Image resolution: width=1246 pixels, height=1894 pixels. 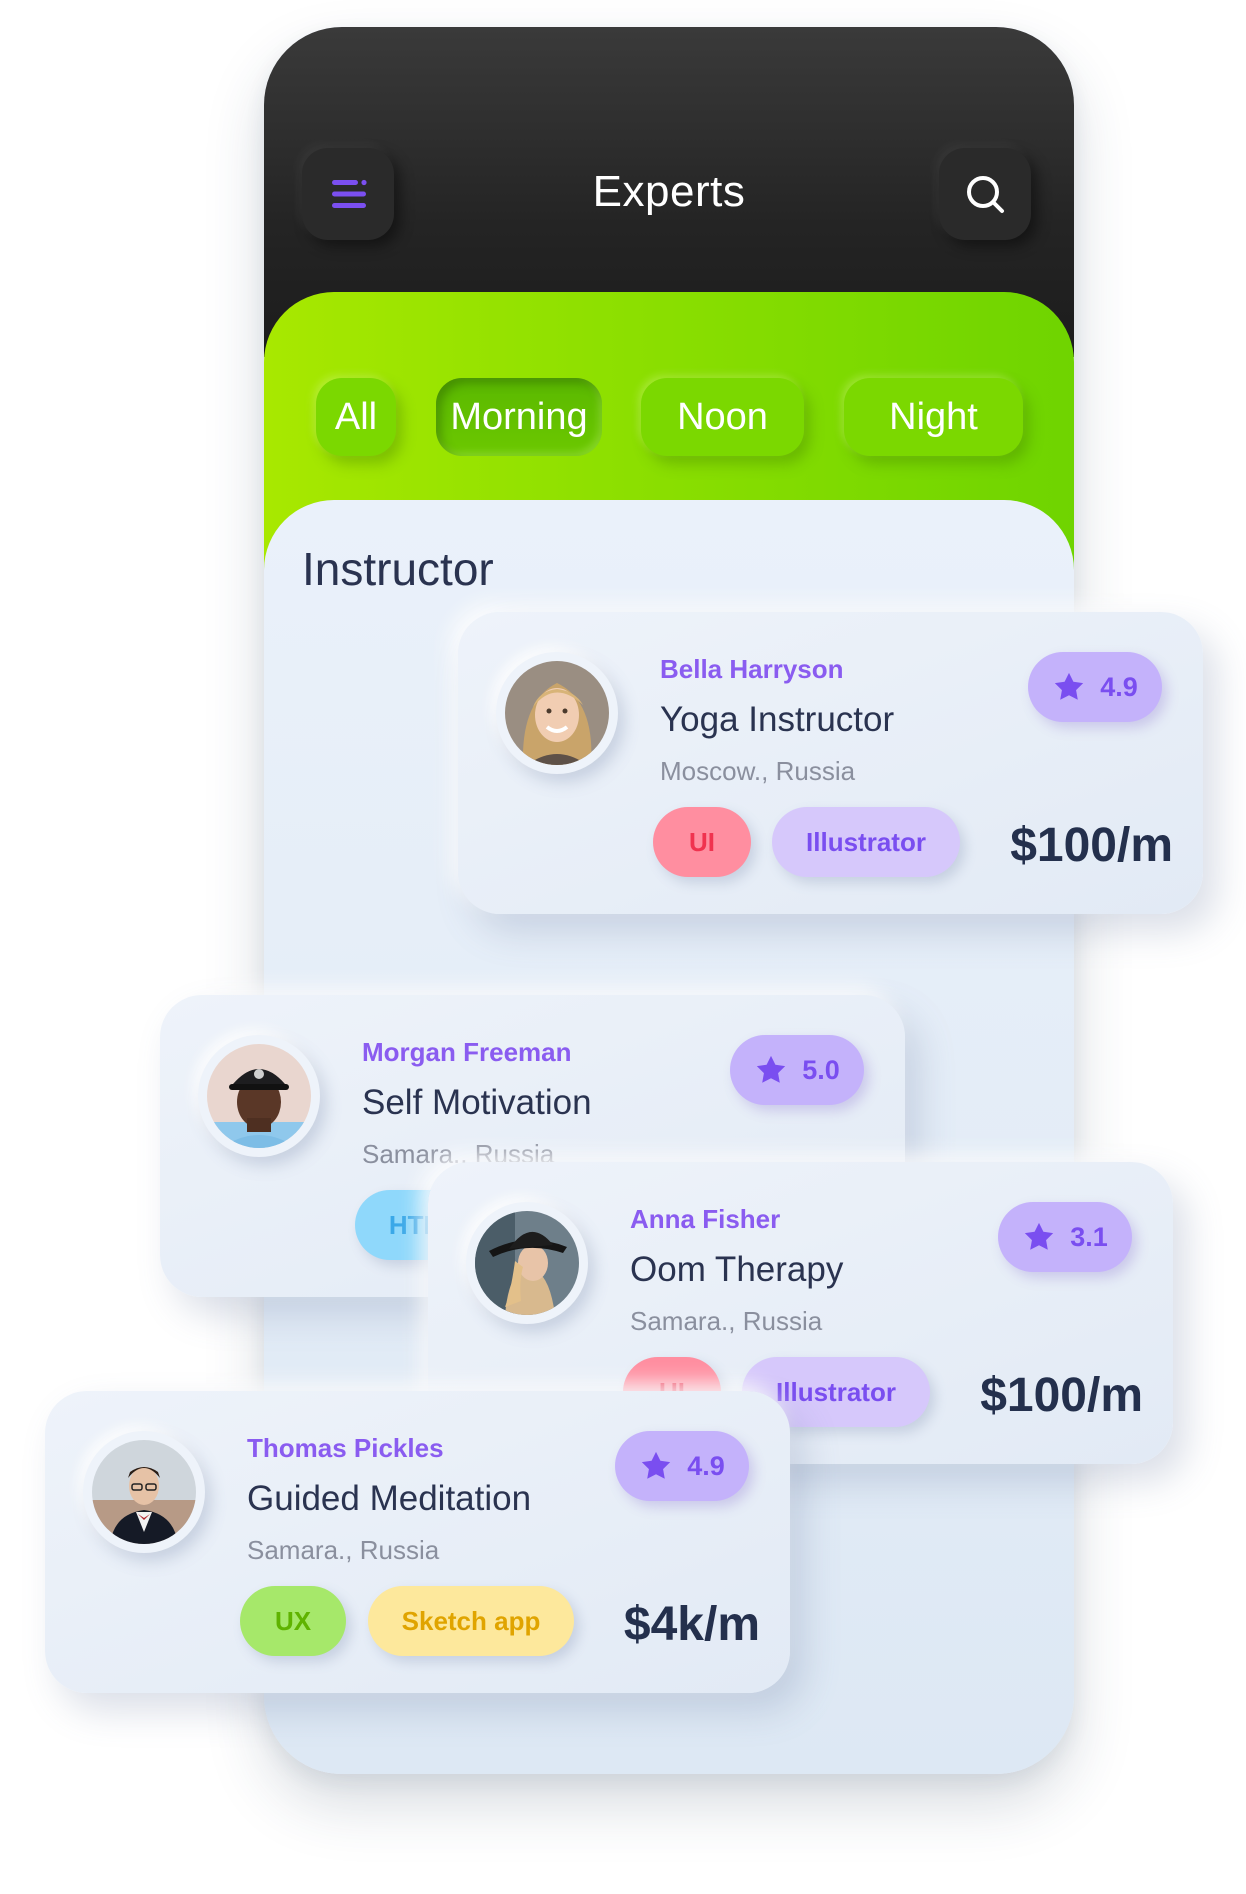 What do you see at coordinates (777, 719) in the screenshot?
I see `expert-role: Yoga Instructor` at bounding box center [777, 719].